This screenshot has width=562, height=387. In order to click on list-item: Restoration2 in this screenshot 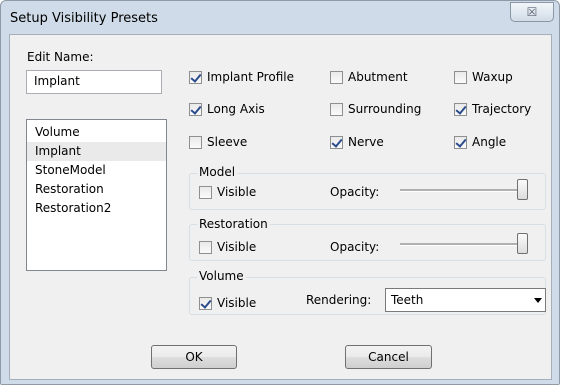, I will do `click(96, 208)`.